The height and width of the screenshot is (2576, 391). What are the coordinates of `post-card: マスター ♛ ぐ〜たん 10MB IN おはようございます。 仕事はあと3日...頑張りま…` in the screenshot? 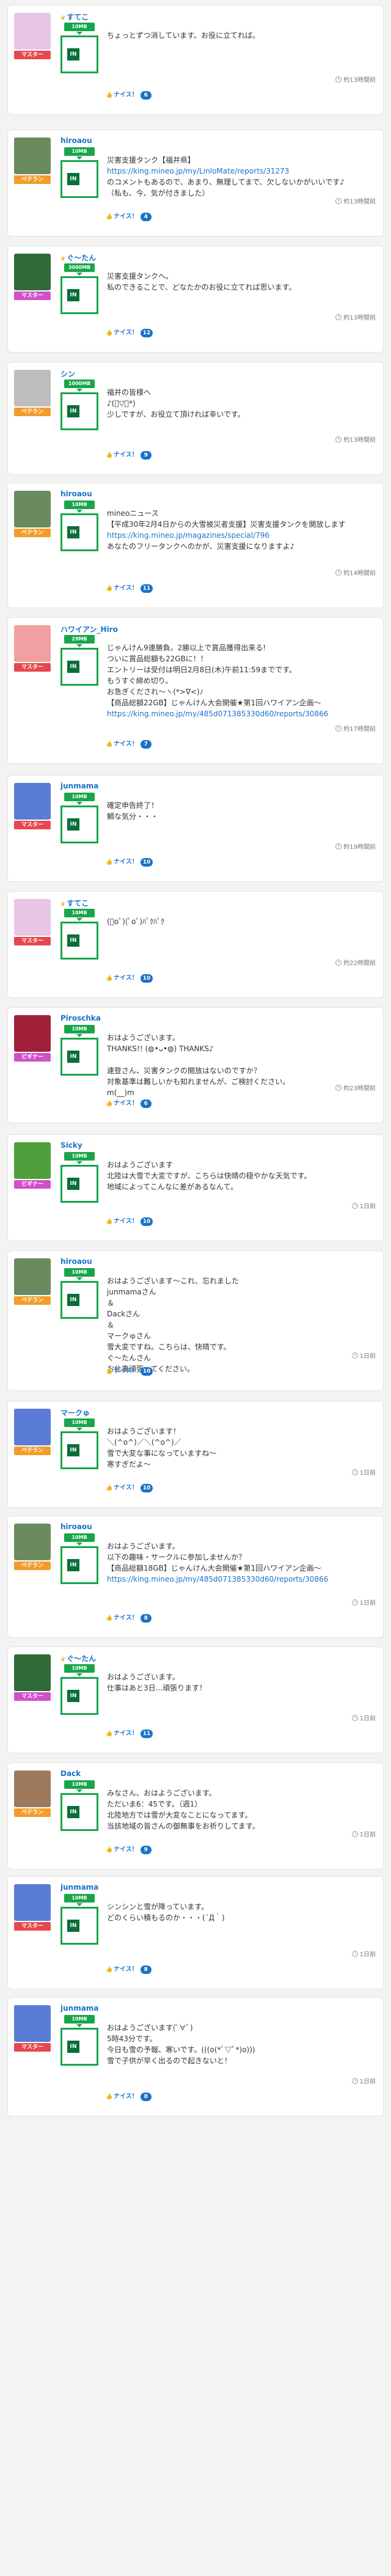 It's located at (195, 1699).